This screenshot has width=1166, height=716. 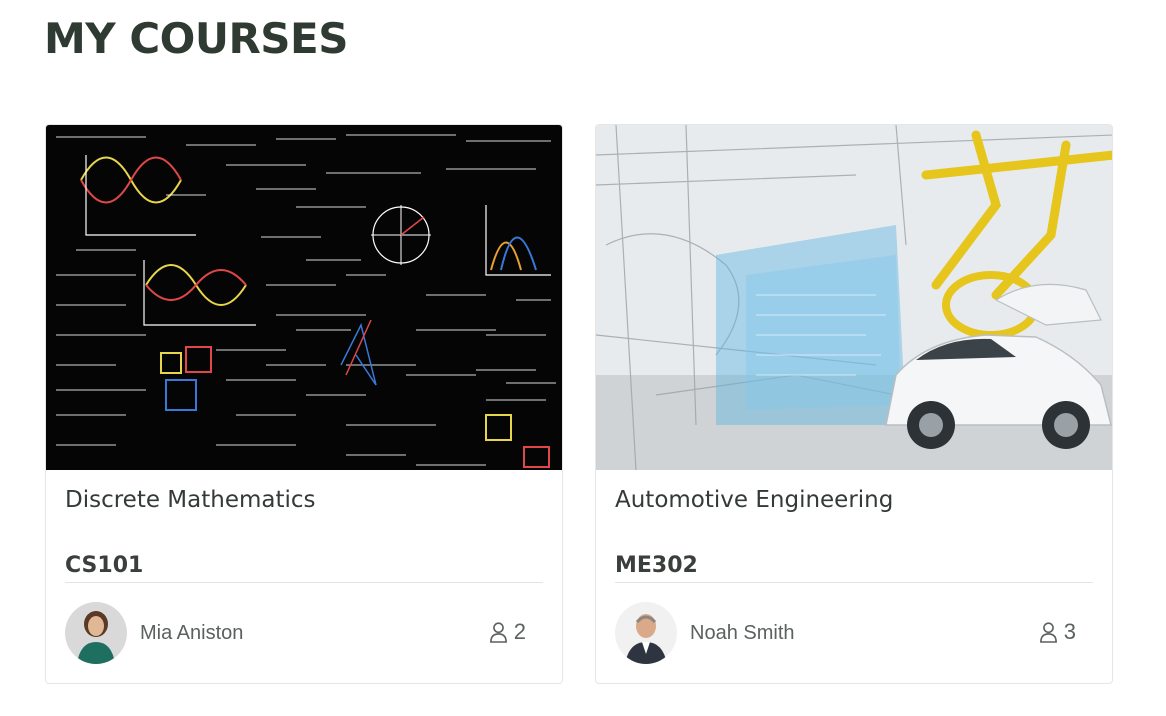 I want to click on course-code: ME302, so click(x=656, y=565).